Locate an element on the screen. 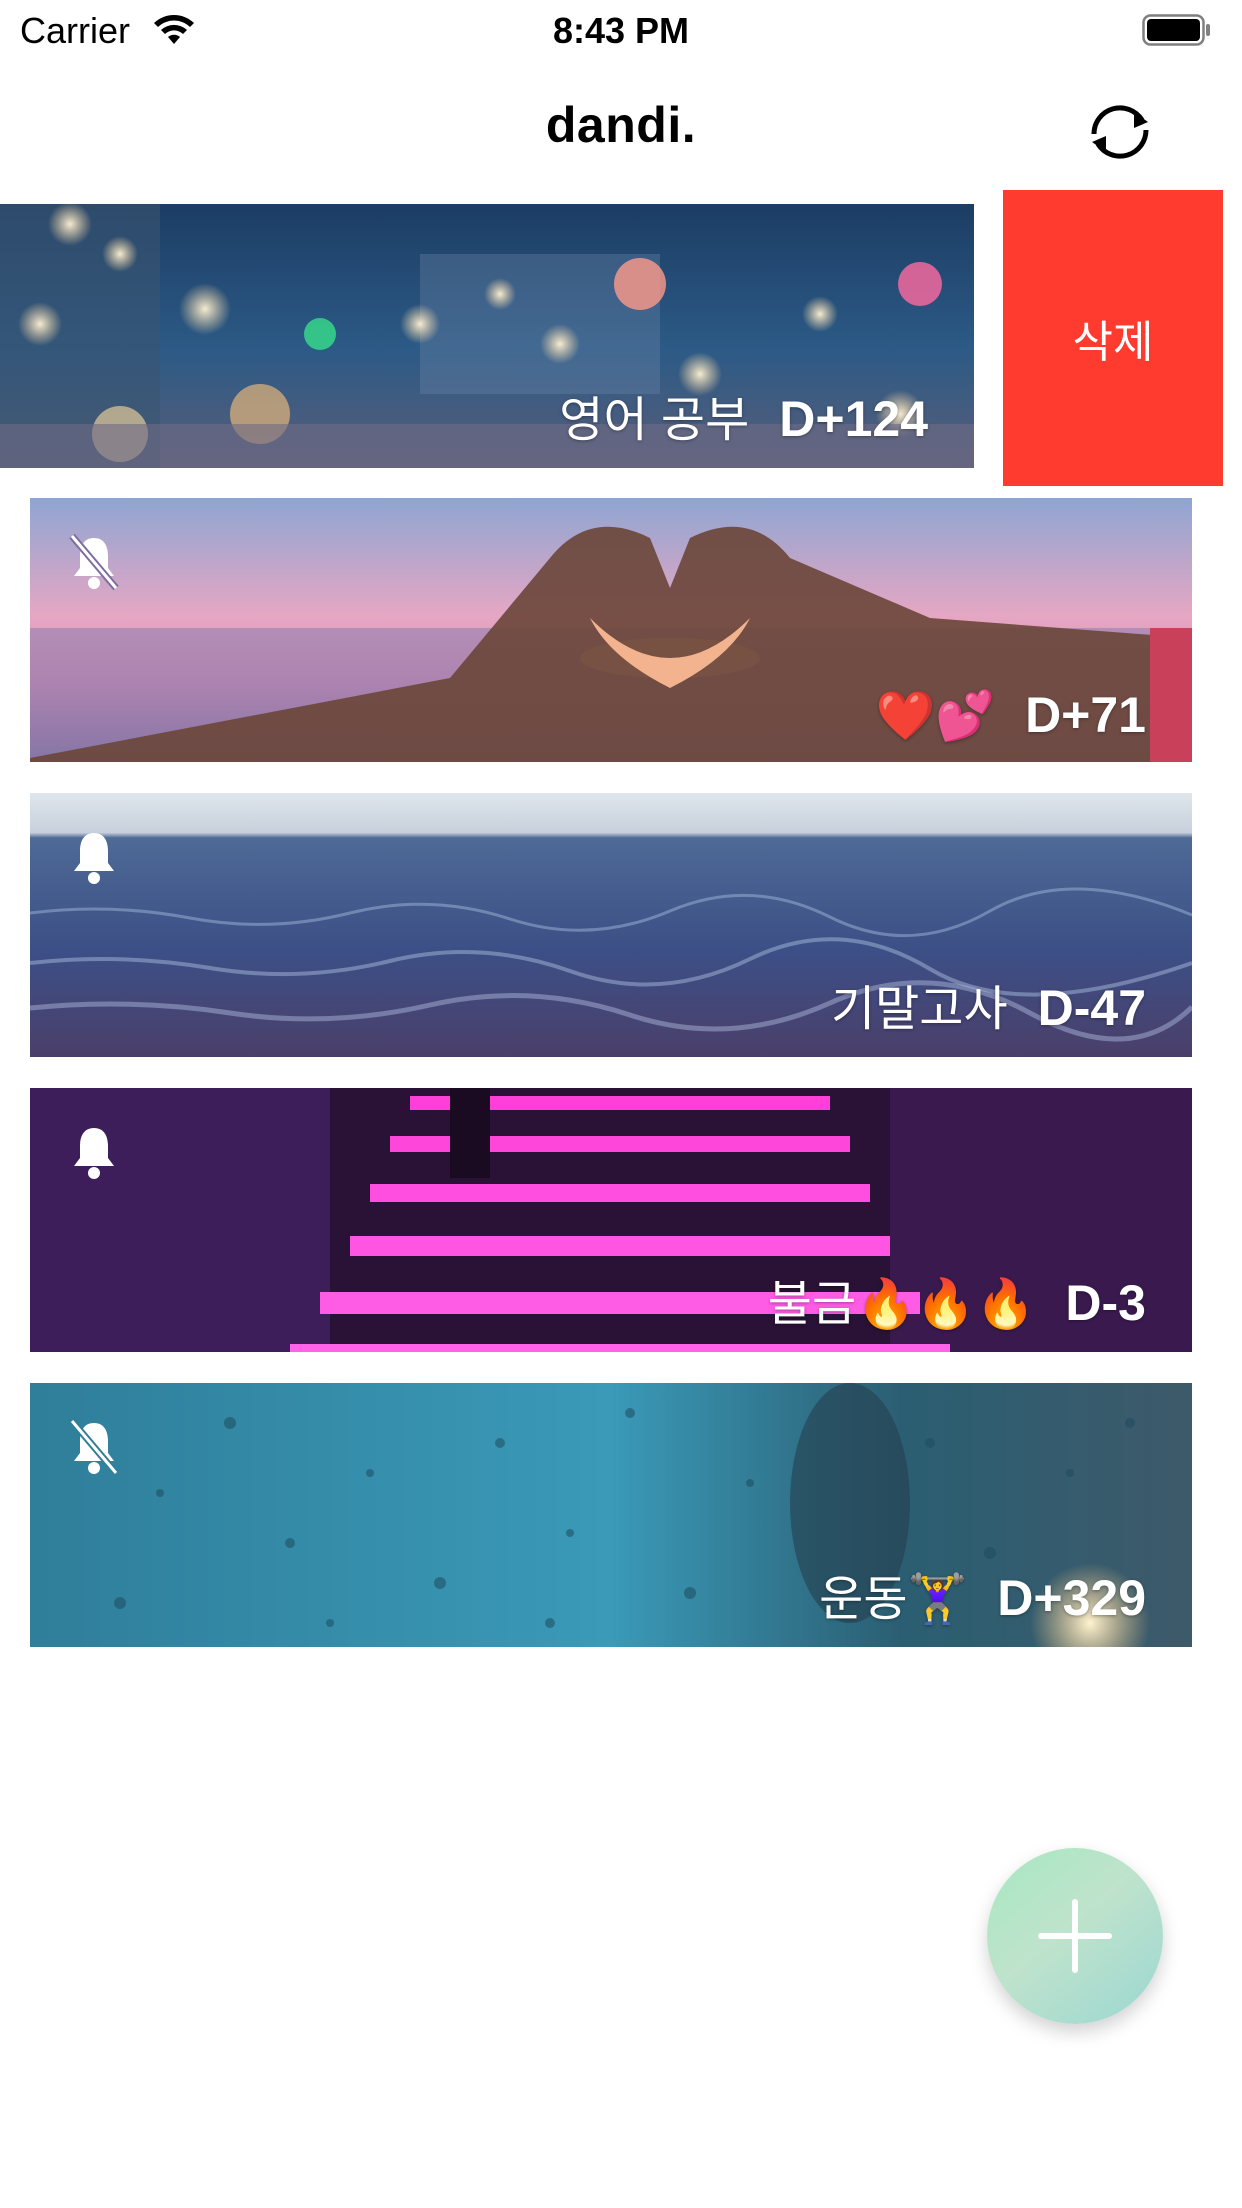 This screenshot has width=1242, height=2208. card-title: 불금🔥🔥🔥 is located at coordinates (901, 1304).